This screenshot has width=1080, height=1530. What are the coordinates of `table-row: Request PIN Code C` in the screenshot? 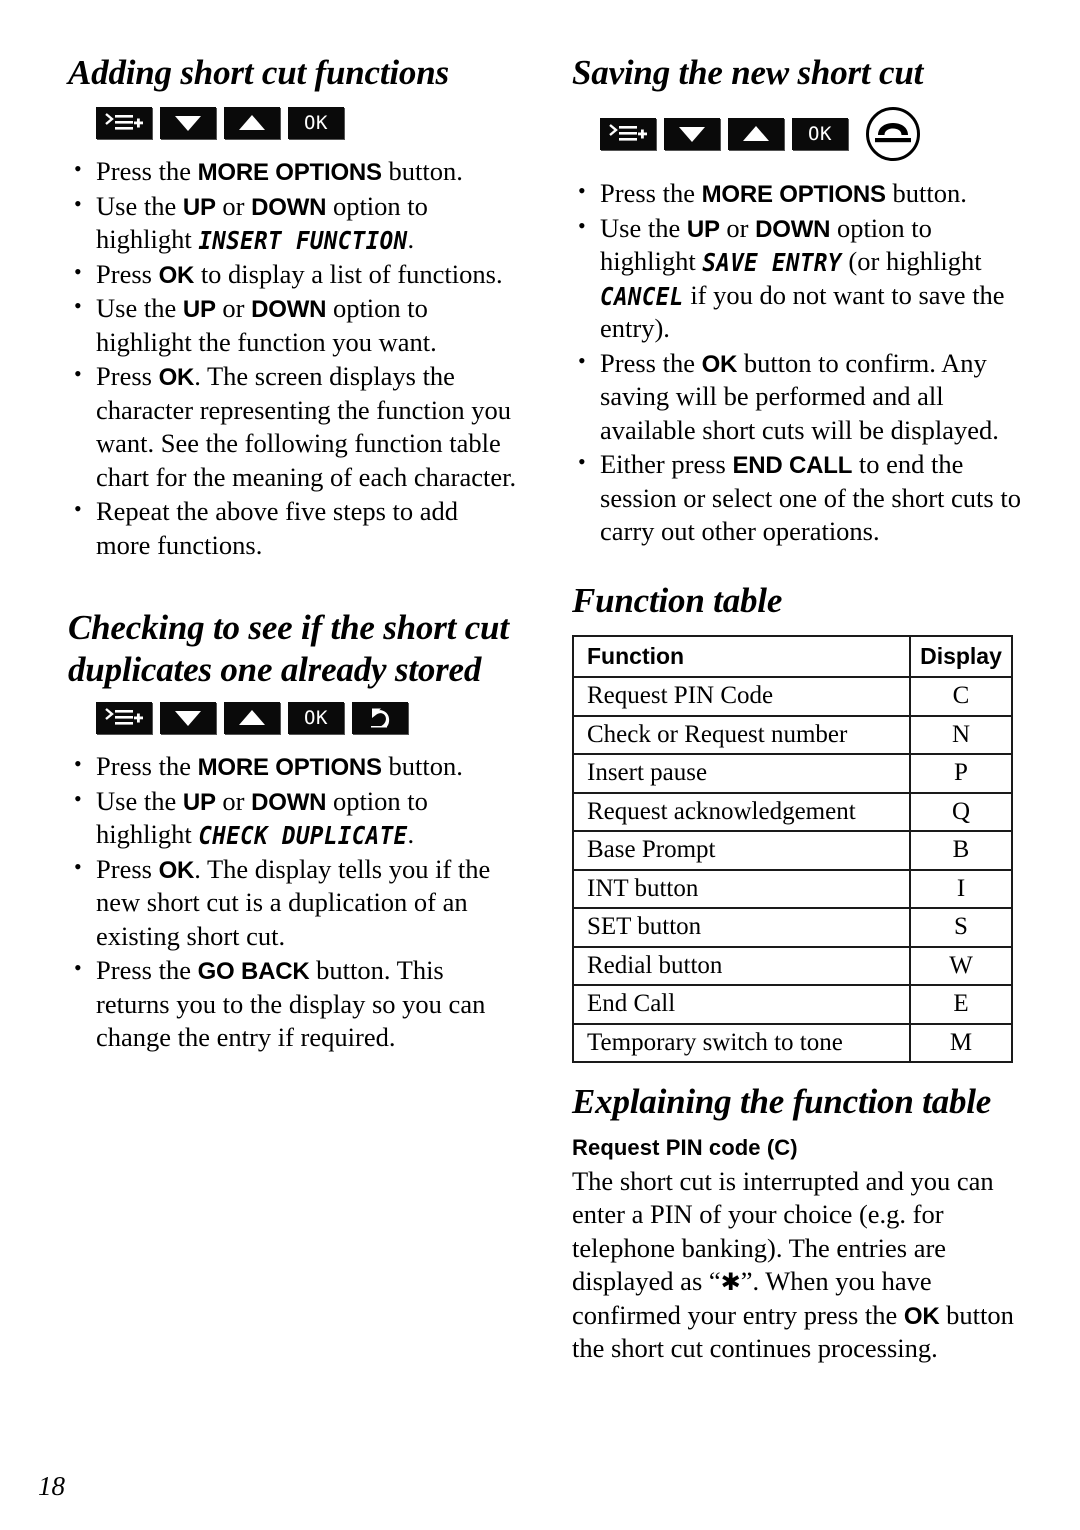 It's located at (792, 696).